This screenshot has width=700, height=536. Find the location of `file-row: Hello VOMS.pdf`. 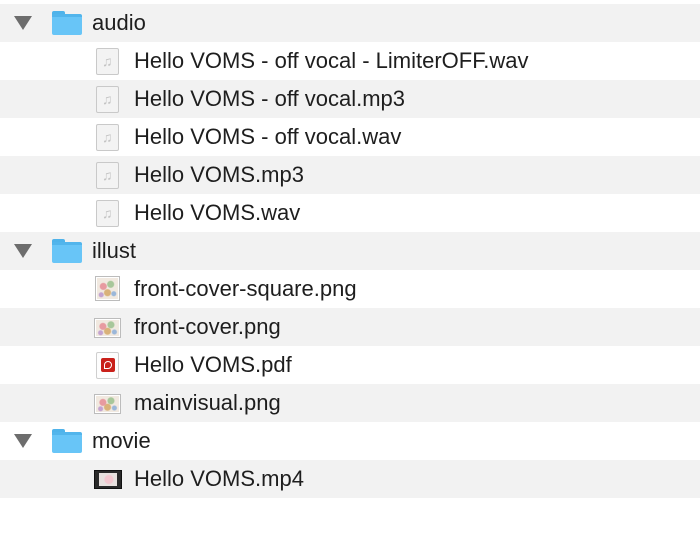

file-row: Hello VOMS.pdf is located at coordinates (350, 365).